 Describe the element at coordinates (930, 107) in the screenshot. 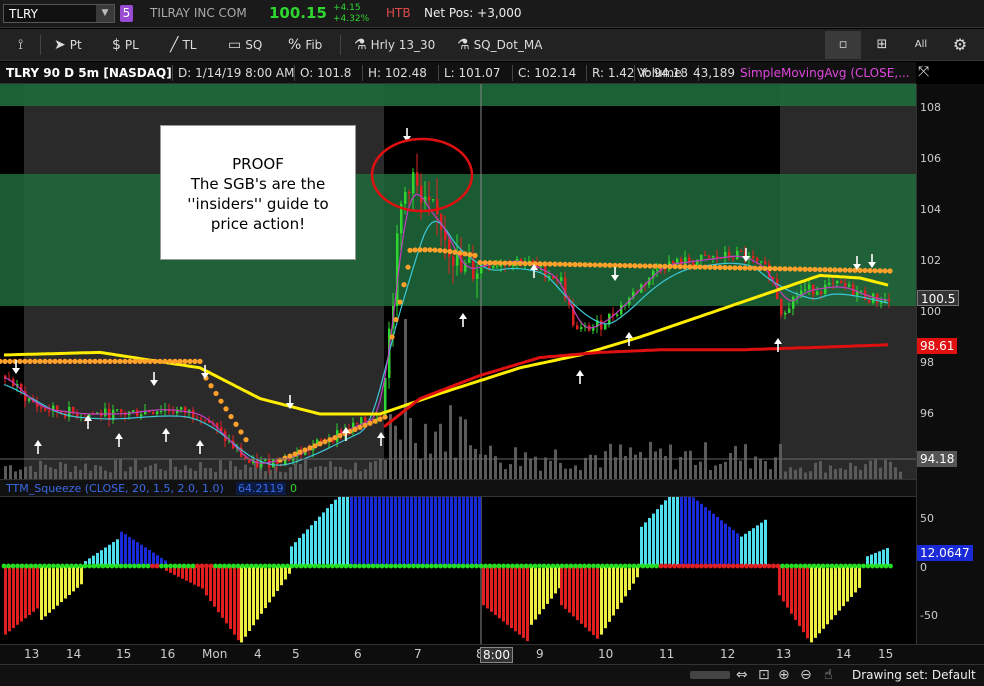

I see `price-tick: 108` at that location.